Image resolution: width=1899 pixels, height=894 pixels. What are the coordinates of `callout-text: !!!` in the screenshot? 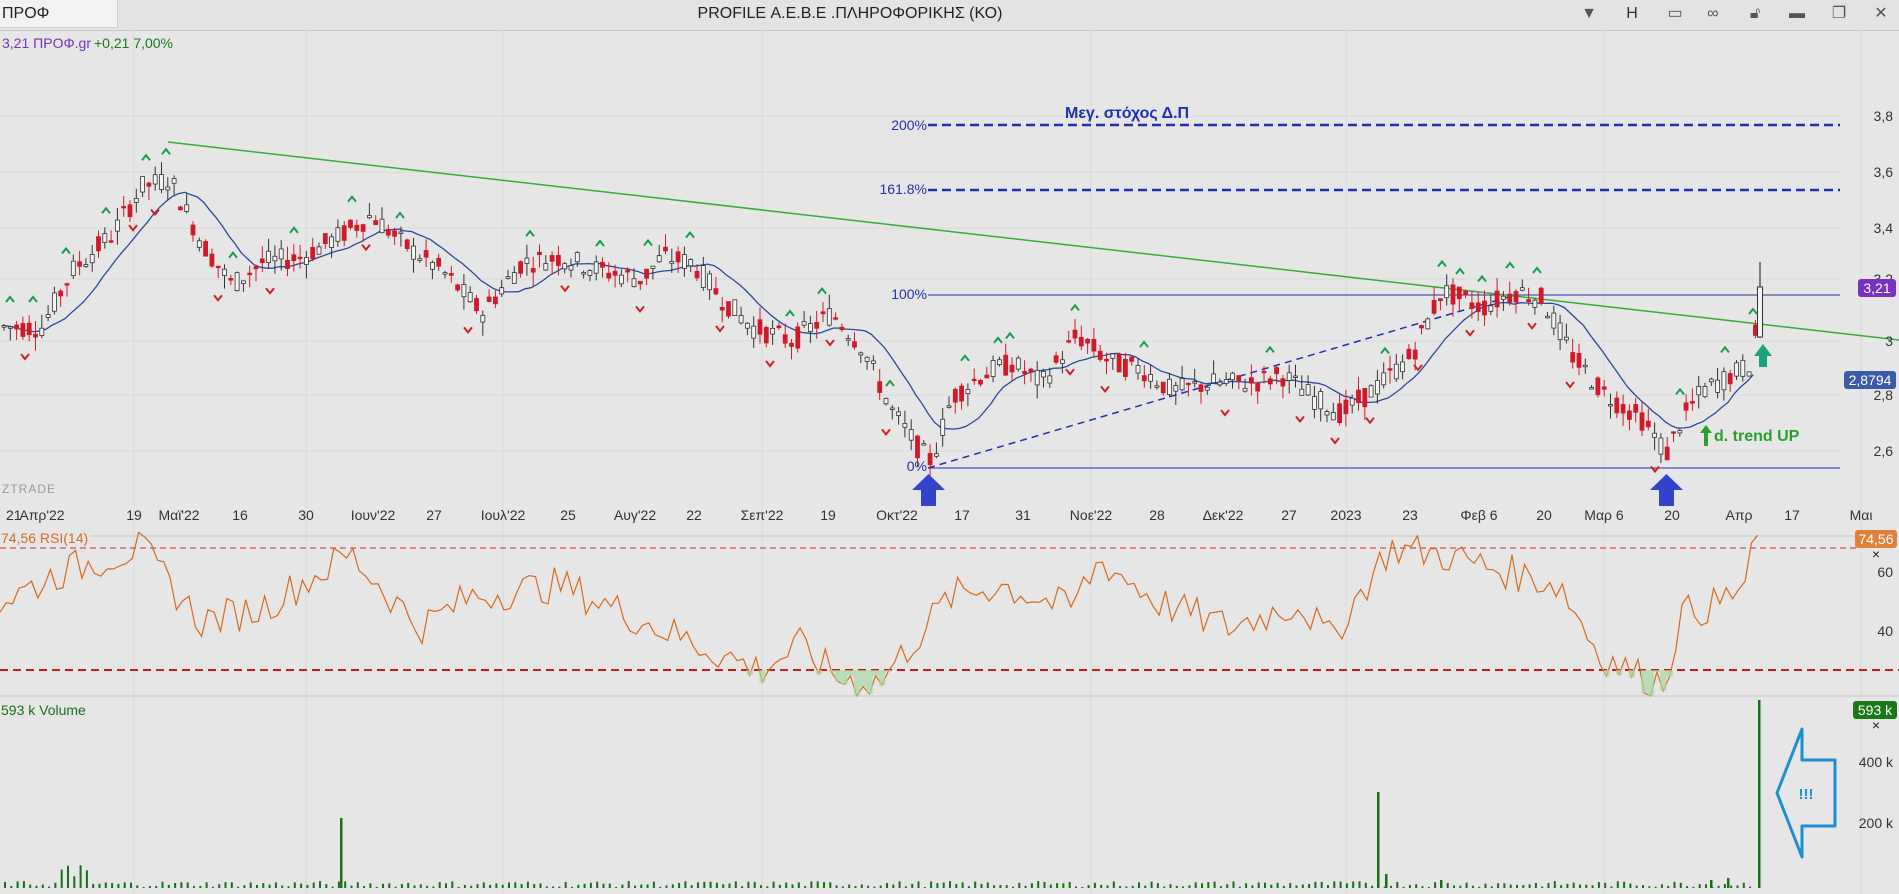 It's located at (1806, 794).